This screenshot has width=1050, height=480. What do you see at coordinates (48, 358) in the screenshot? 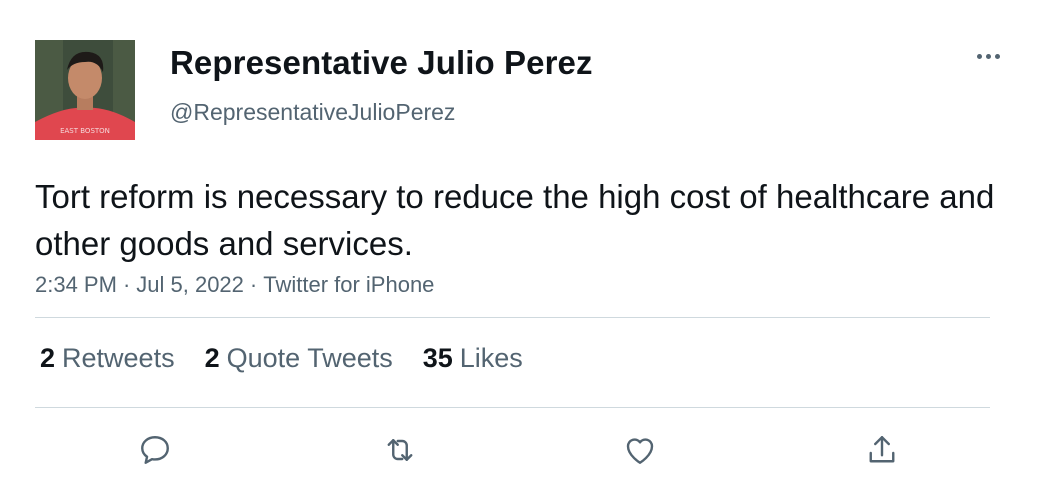
I see `retweets-count: 2` at bounding box center [48, 358].